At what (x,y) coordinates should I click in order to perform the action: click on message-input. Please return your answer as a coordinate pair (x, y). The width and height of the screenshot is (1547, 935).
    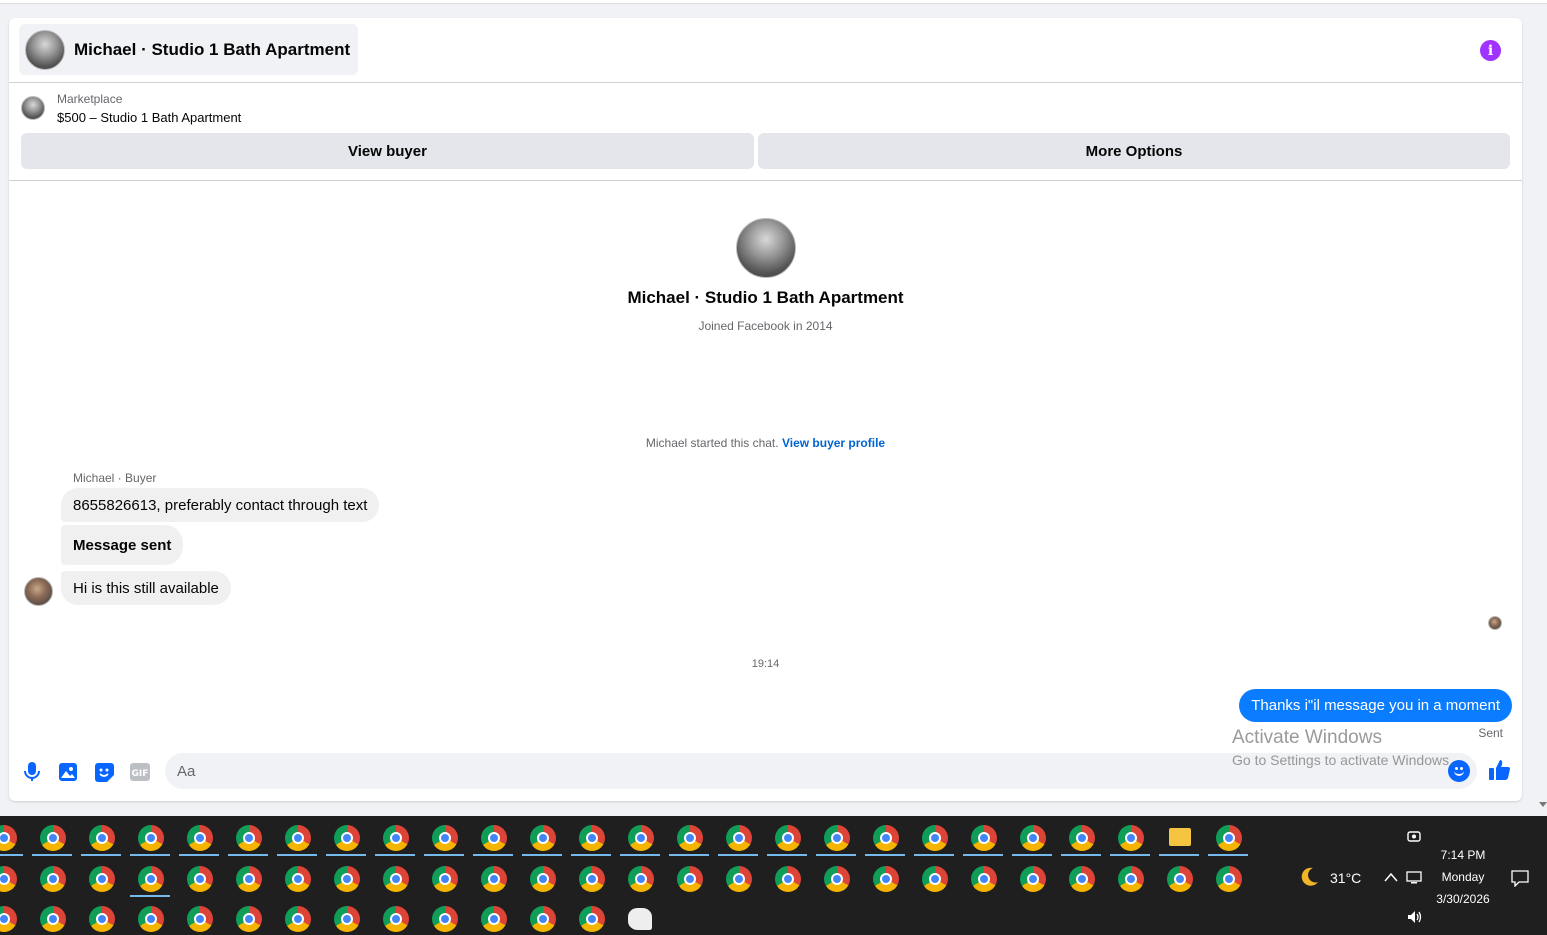
    Looking at the image, I should click on (795, 771).